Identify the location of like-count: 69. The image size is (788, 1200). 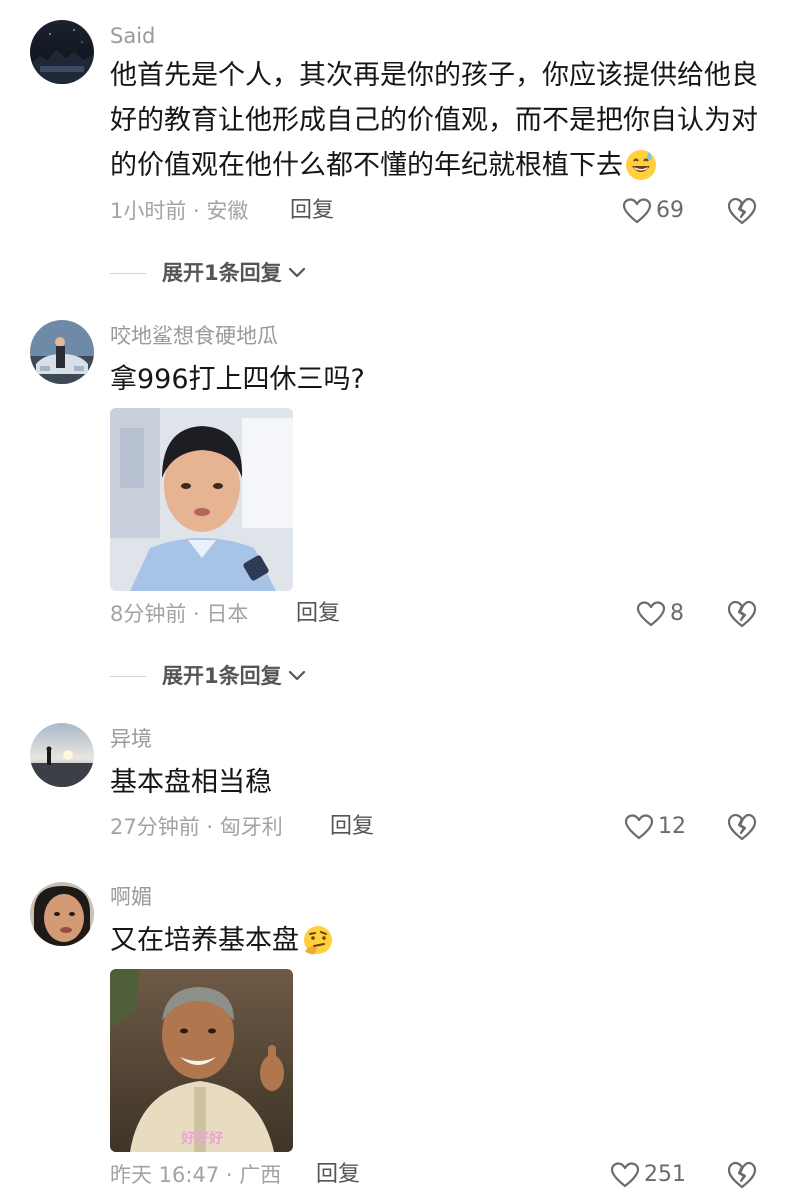
(670, 210).